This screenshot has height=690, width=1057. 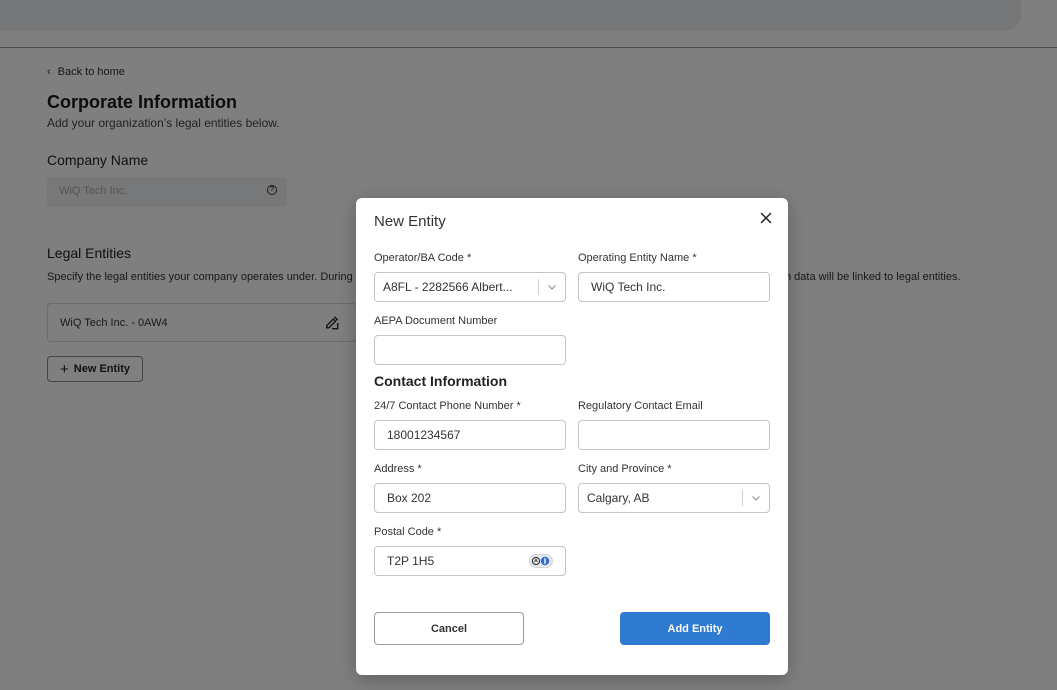 What do you see at coordinates (410, 221) in the screenshot?
I see `modal-title: New Entity` at bounding box center [410, 221].